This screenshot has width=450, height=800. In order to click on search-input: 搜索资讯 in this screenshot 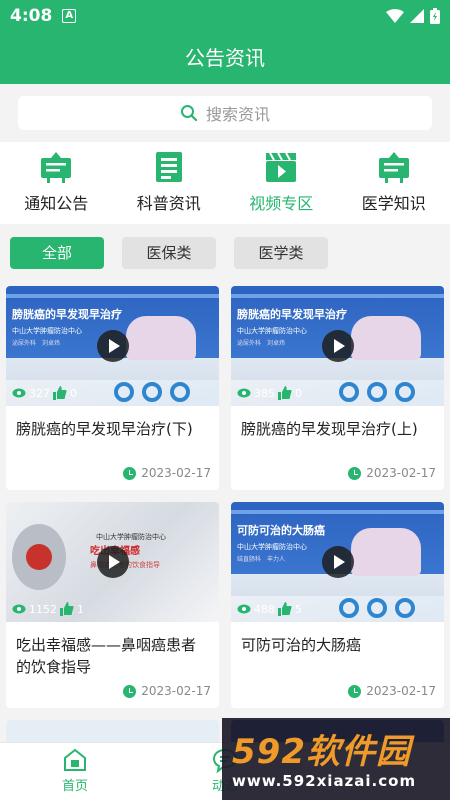, I will do `click(225, 113)`.